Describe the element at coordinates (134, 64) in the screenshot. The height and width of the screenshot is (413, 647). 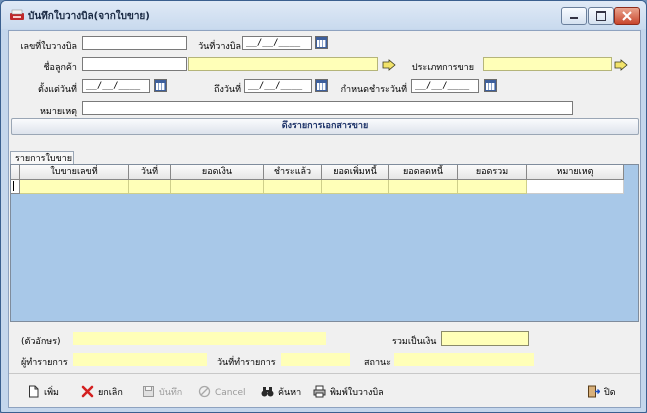
I see `customer-code-input` at that location.